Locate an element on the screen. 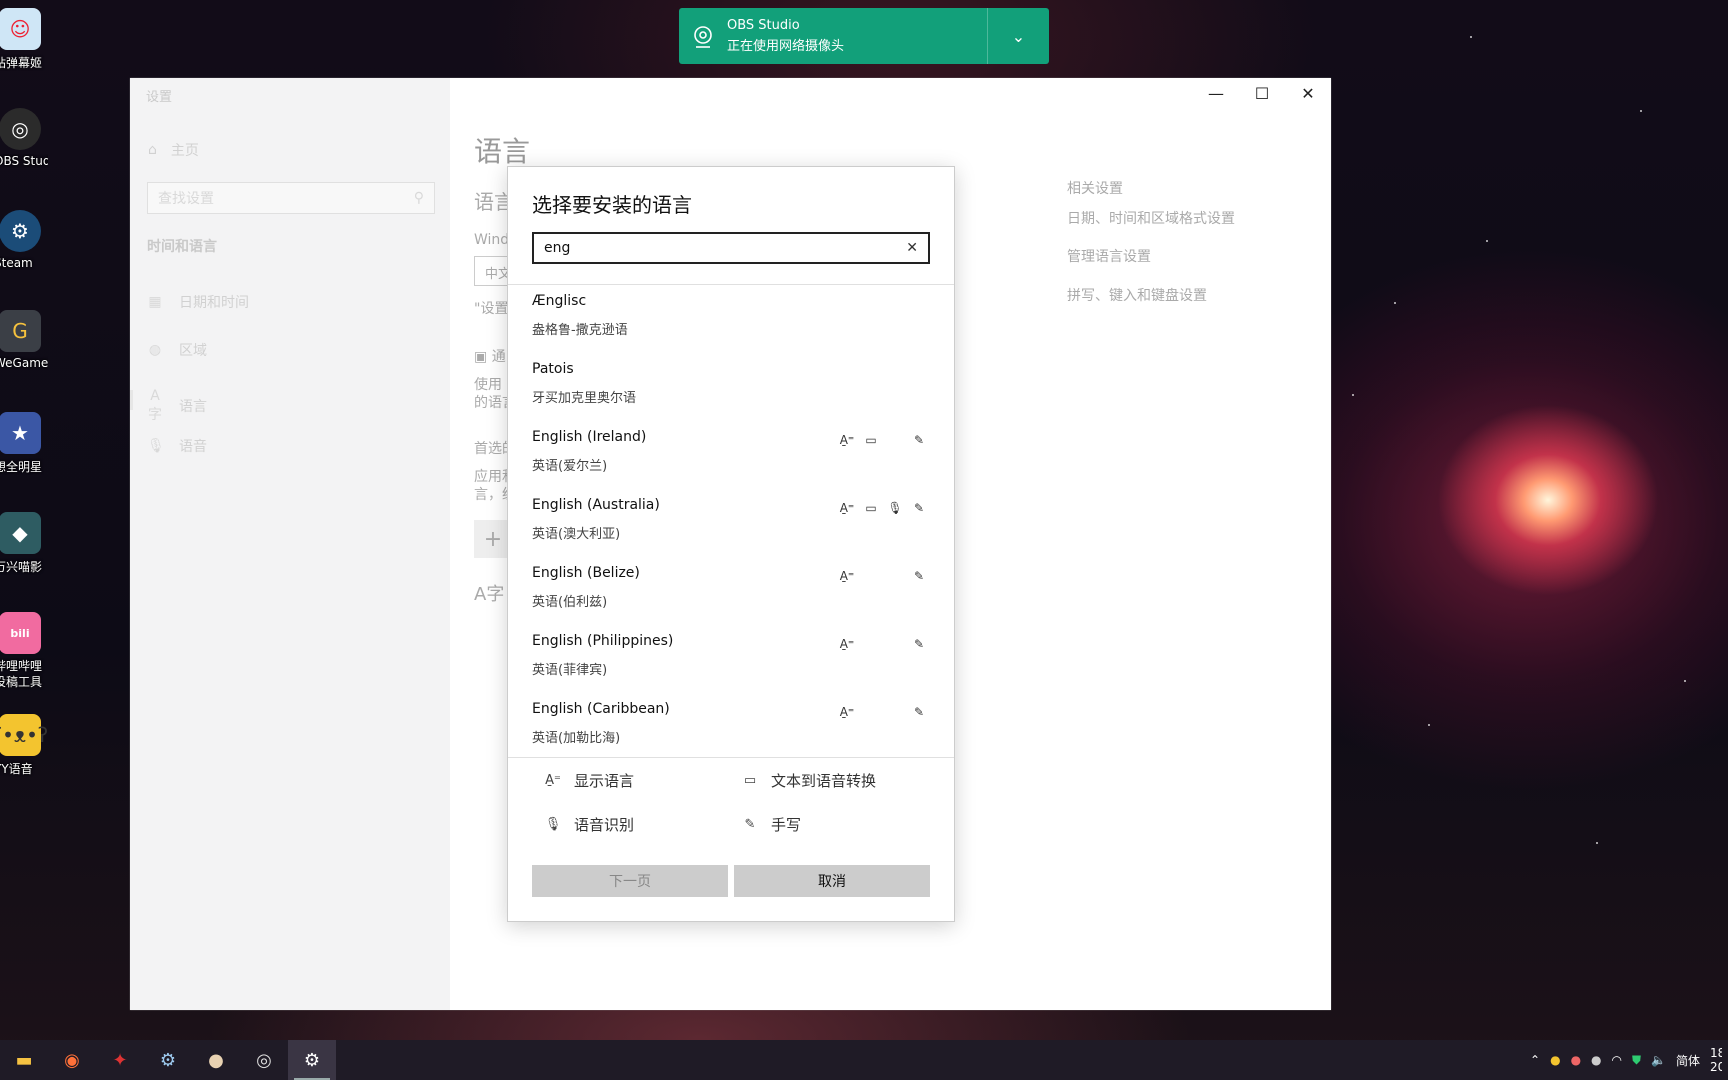 The width and height of the screenshot is (1728, 1080). avatar-app-icon: ● is located at coordinates (216, 1060).